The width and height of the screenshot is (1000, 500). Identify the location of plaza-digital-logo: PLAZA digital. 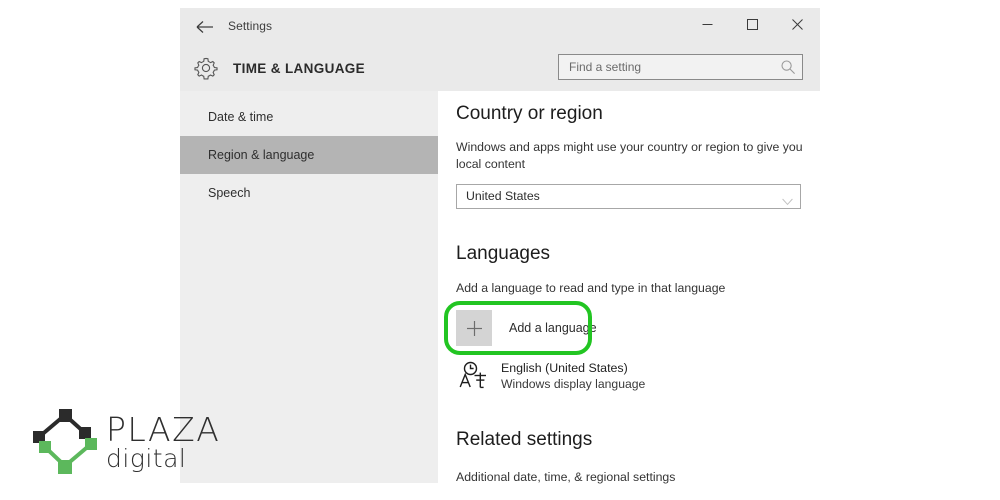
(122, 444).